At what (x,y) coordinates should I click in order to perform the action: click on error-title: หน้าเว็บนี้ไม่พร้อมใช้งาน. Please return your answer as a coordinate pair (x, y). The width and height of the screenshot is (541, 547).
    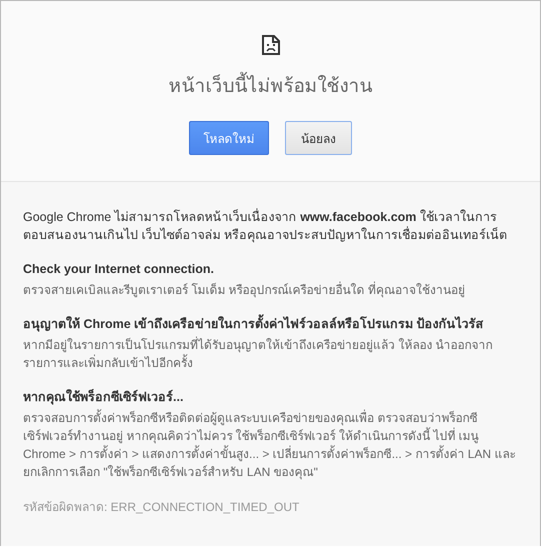
    Looking at the image, I should click on (270, 85).